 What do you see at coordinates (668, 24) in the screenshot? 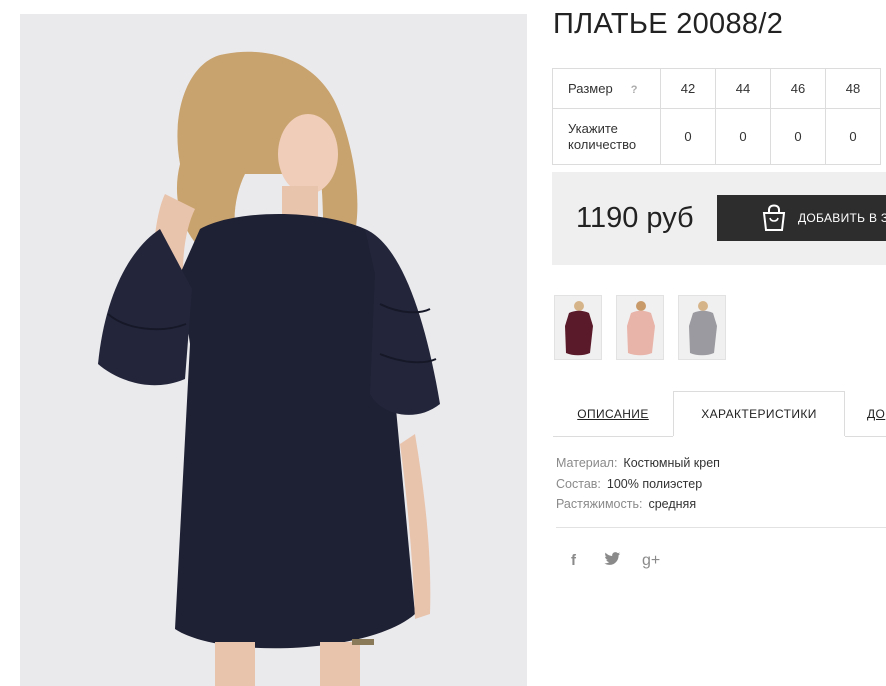
I see `product-title: ПЛАТЬЕ 20088/2` at bounding box center [668, 24].